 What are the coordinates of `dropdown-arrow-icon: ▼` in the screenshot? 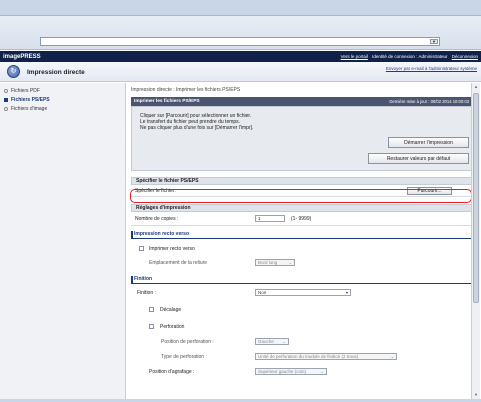 It's located at (434, 41).